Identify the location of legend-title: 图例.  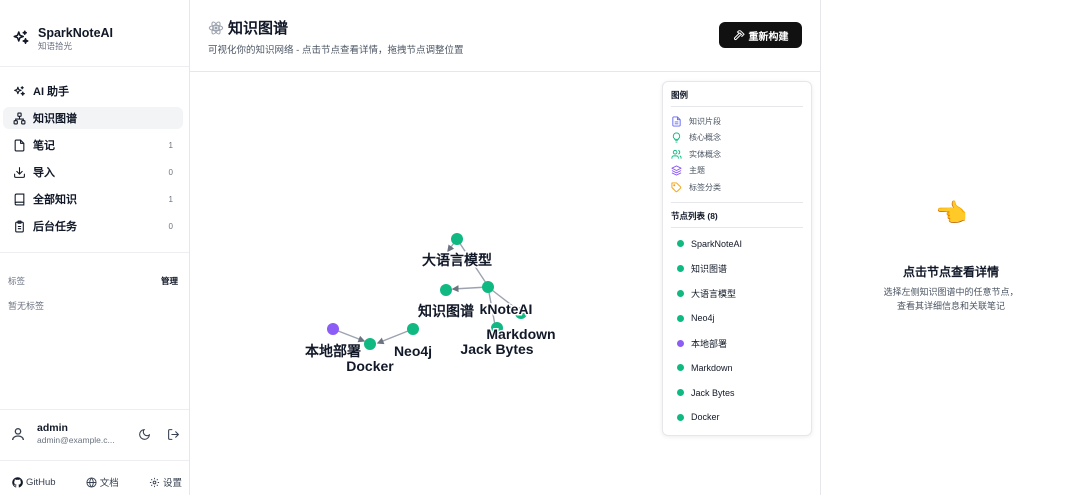
(737, 98).